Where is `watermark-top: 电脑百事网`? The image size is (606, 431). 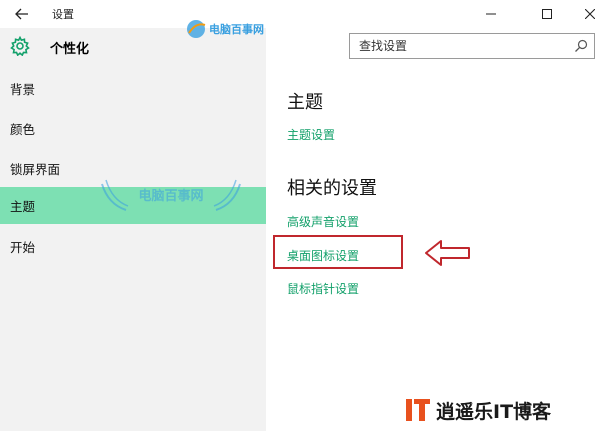
watermark-top: 电脑百事网 is located at coordinates (225, 29).